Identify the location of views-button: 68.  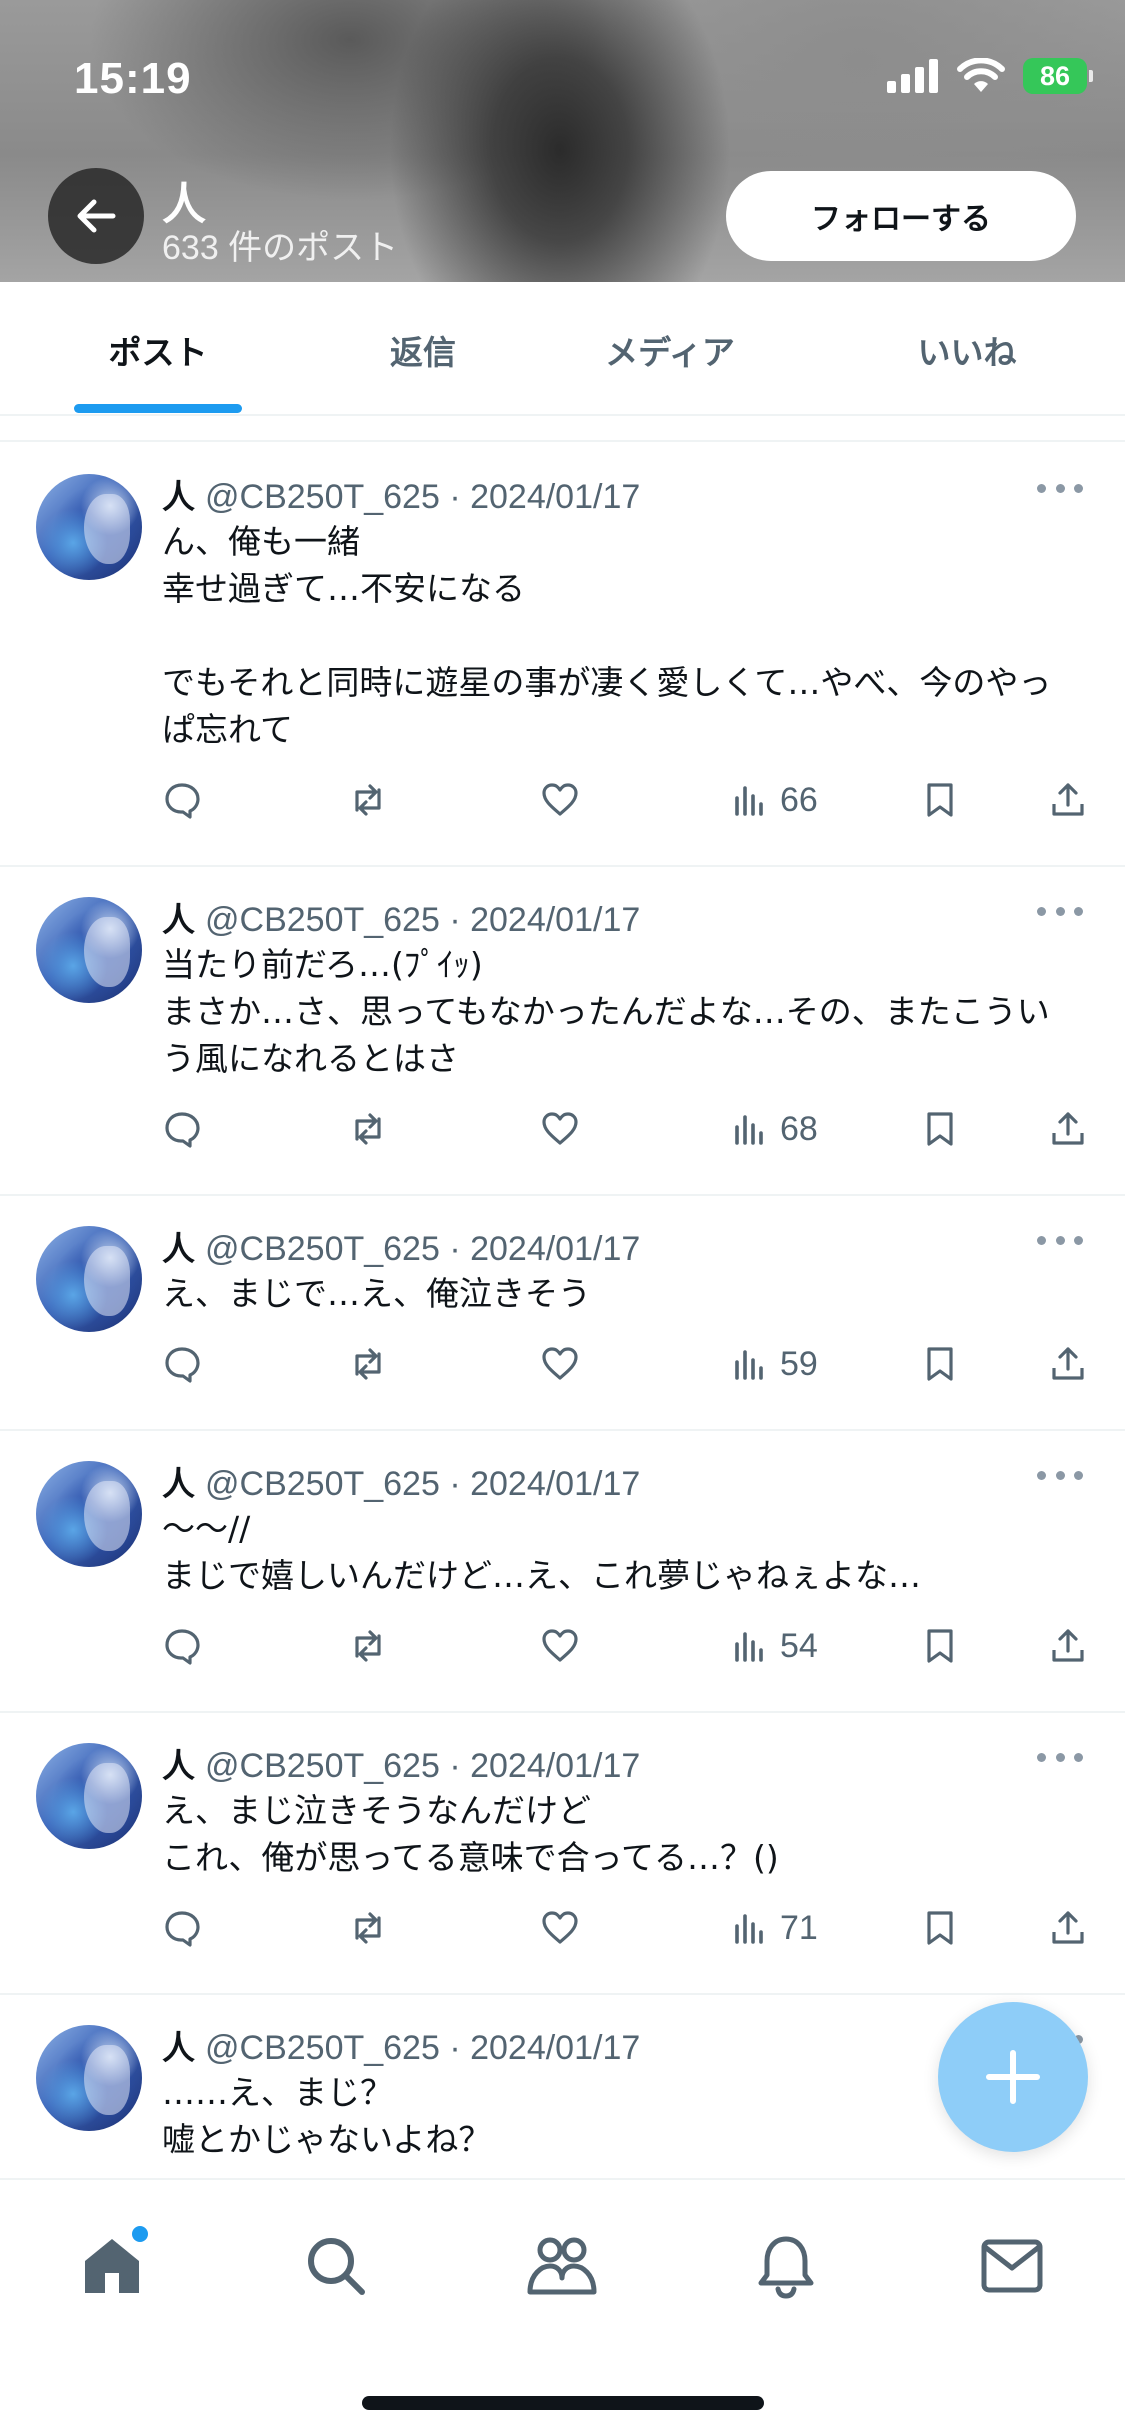
(774, 1129).